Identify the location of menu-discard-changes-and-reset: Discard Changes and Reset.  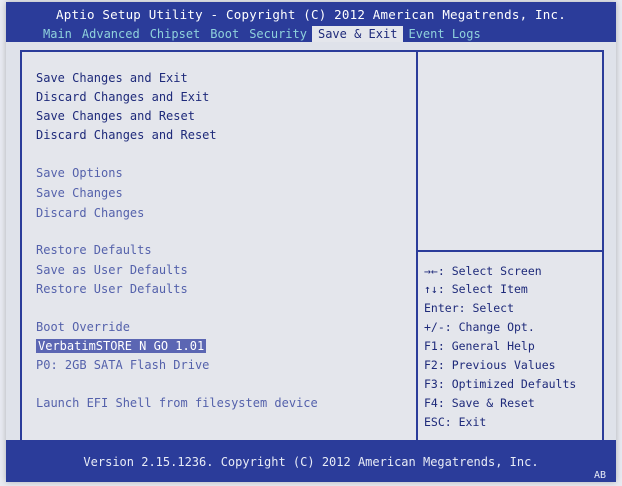
(126, 135).